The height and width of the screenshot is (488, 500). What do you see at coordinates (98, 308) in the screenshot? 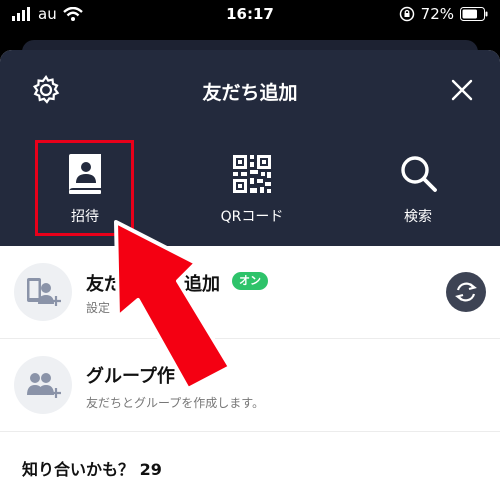
I see `auto-add-subtitle: 設定` at bounding box center [98, 308].